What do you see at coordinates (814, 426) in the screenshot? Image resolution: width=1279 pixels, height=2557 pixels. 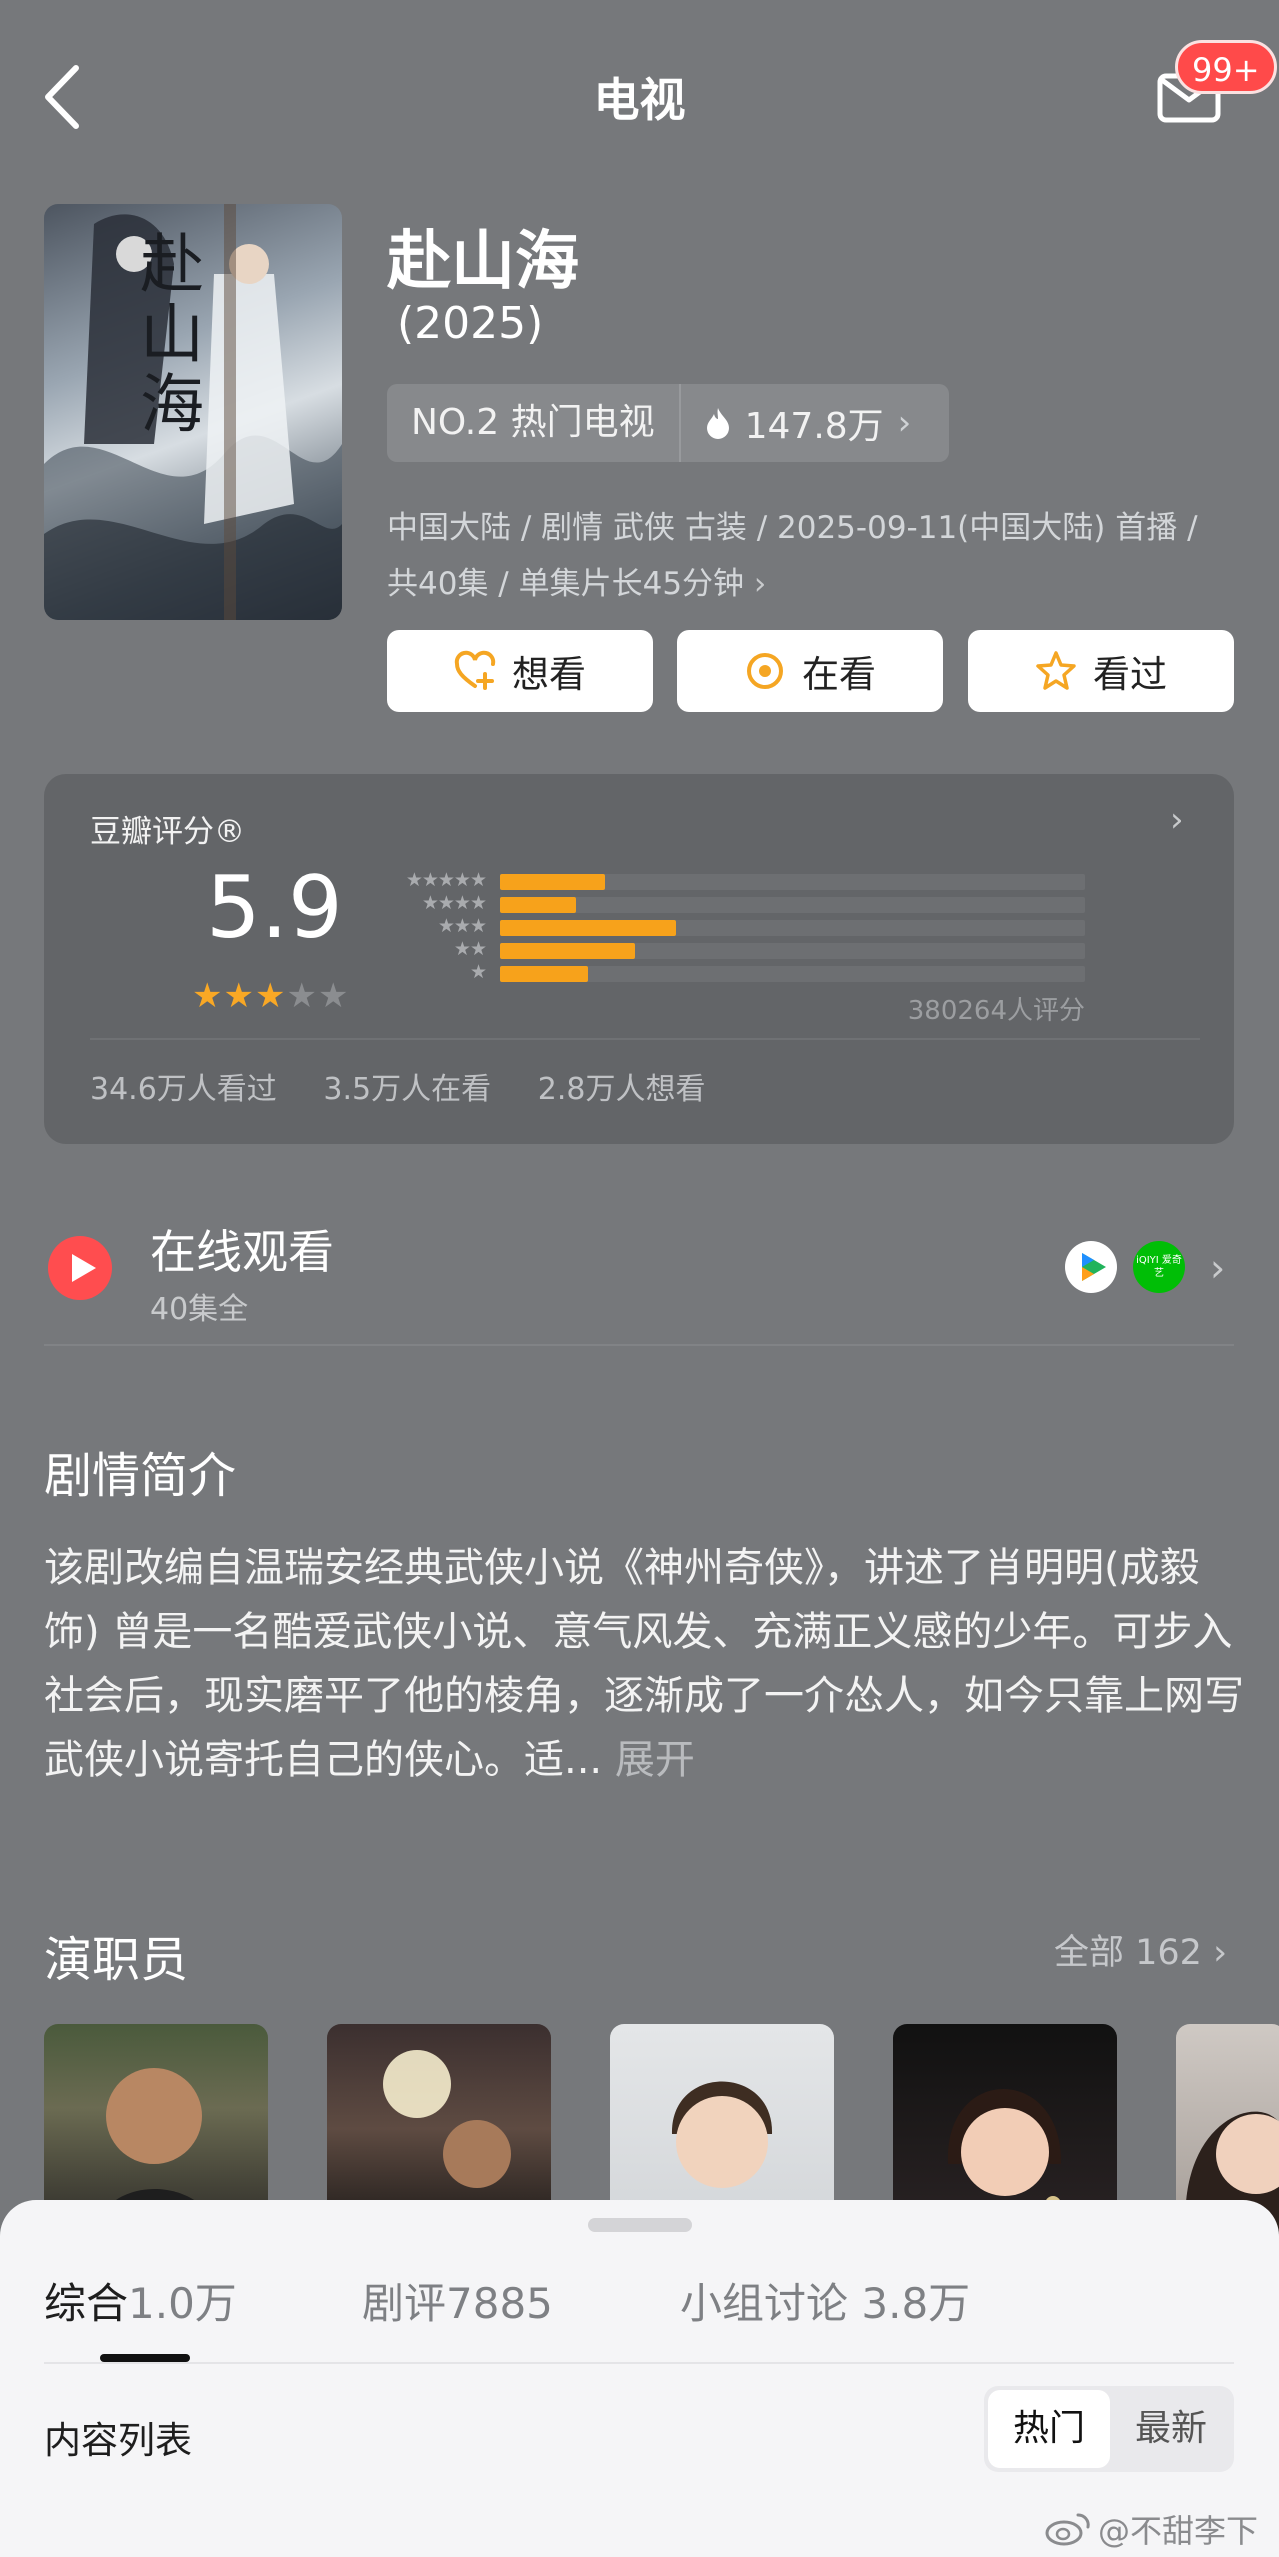 I see `heat-value: 147.8万` at bounding box center [814, 426].